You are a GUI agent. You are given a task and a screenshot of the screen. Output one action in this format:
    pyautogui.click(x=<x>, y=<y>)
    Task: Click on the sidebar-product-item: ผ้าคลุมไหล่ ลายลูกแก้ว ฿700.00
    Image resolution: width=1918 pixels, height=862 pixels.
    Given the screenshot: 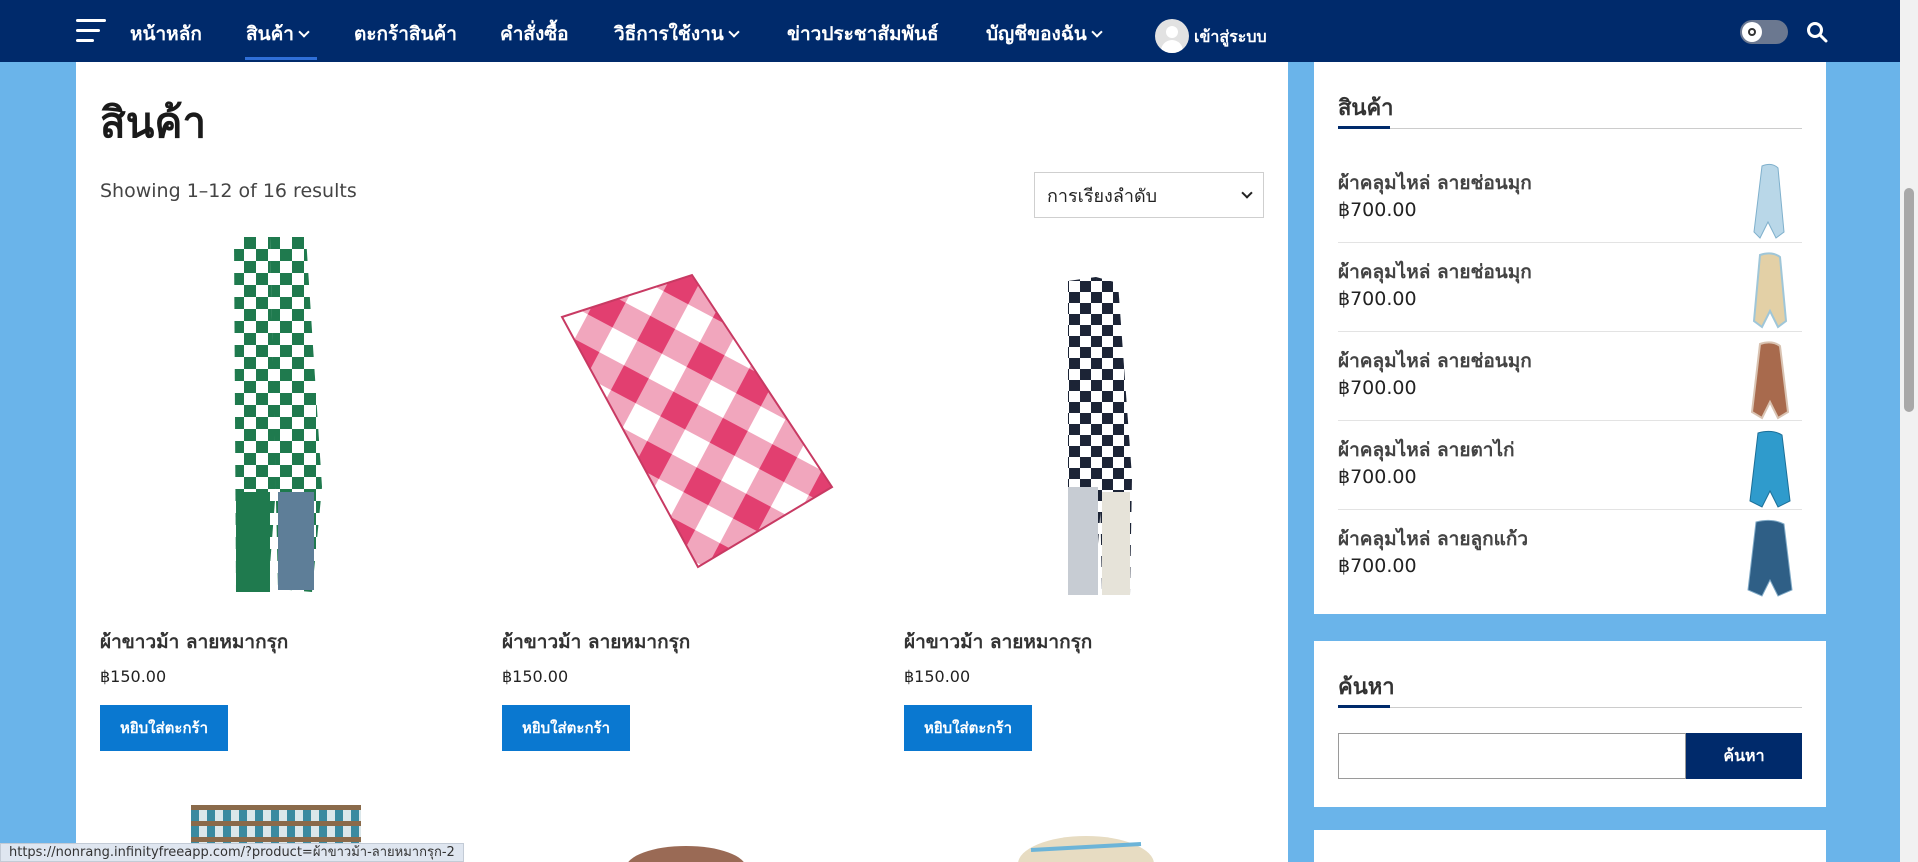 What is the action you would take?
    pyautogui.click(x=1570, y=562)
    